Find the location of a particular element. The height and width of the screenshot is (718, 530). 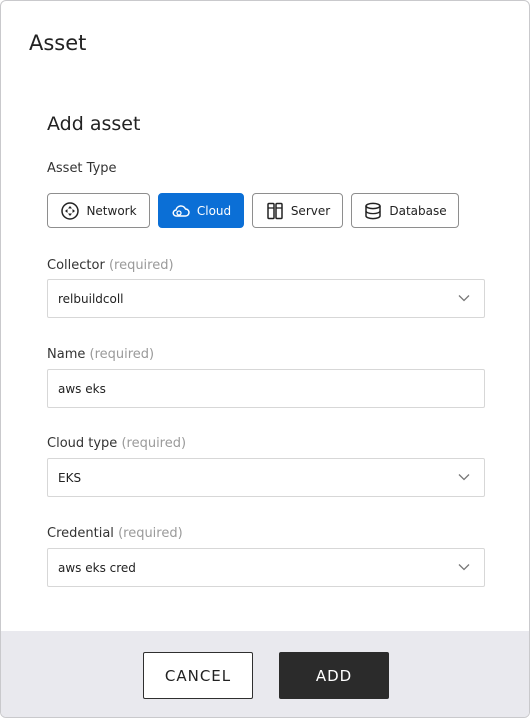

collector-label: Collector (required) is located at coordinates (110, 265).